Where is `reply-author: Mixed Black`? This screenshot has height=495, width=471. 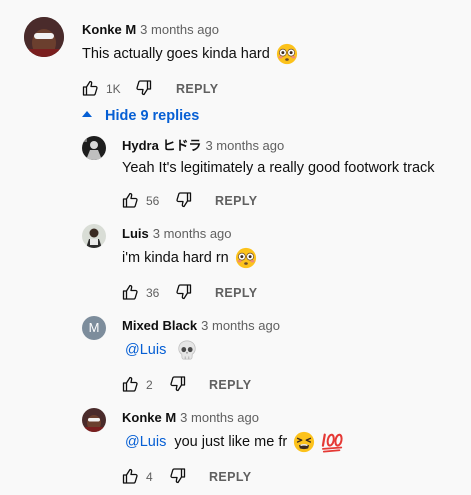
reply-author: Mixed Black is located at coordinates (159, 325).